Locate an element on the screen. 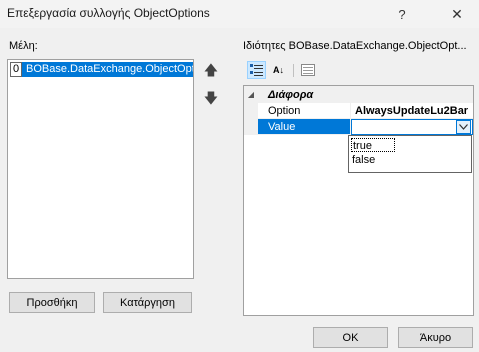  property-pages-icon is located at coordinates (307, 70).